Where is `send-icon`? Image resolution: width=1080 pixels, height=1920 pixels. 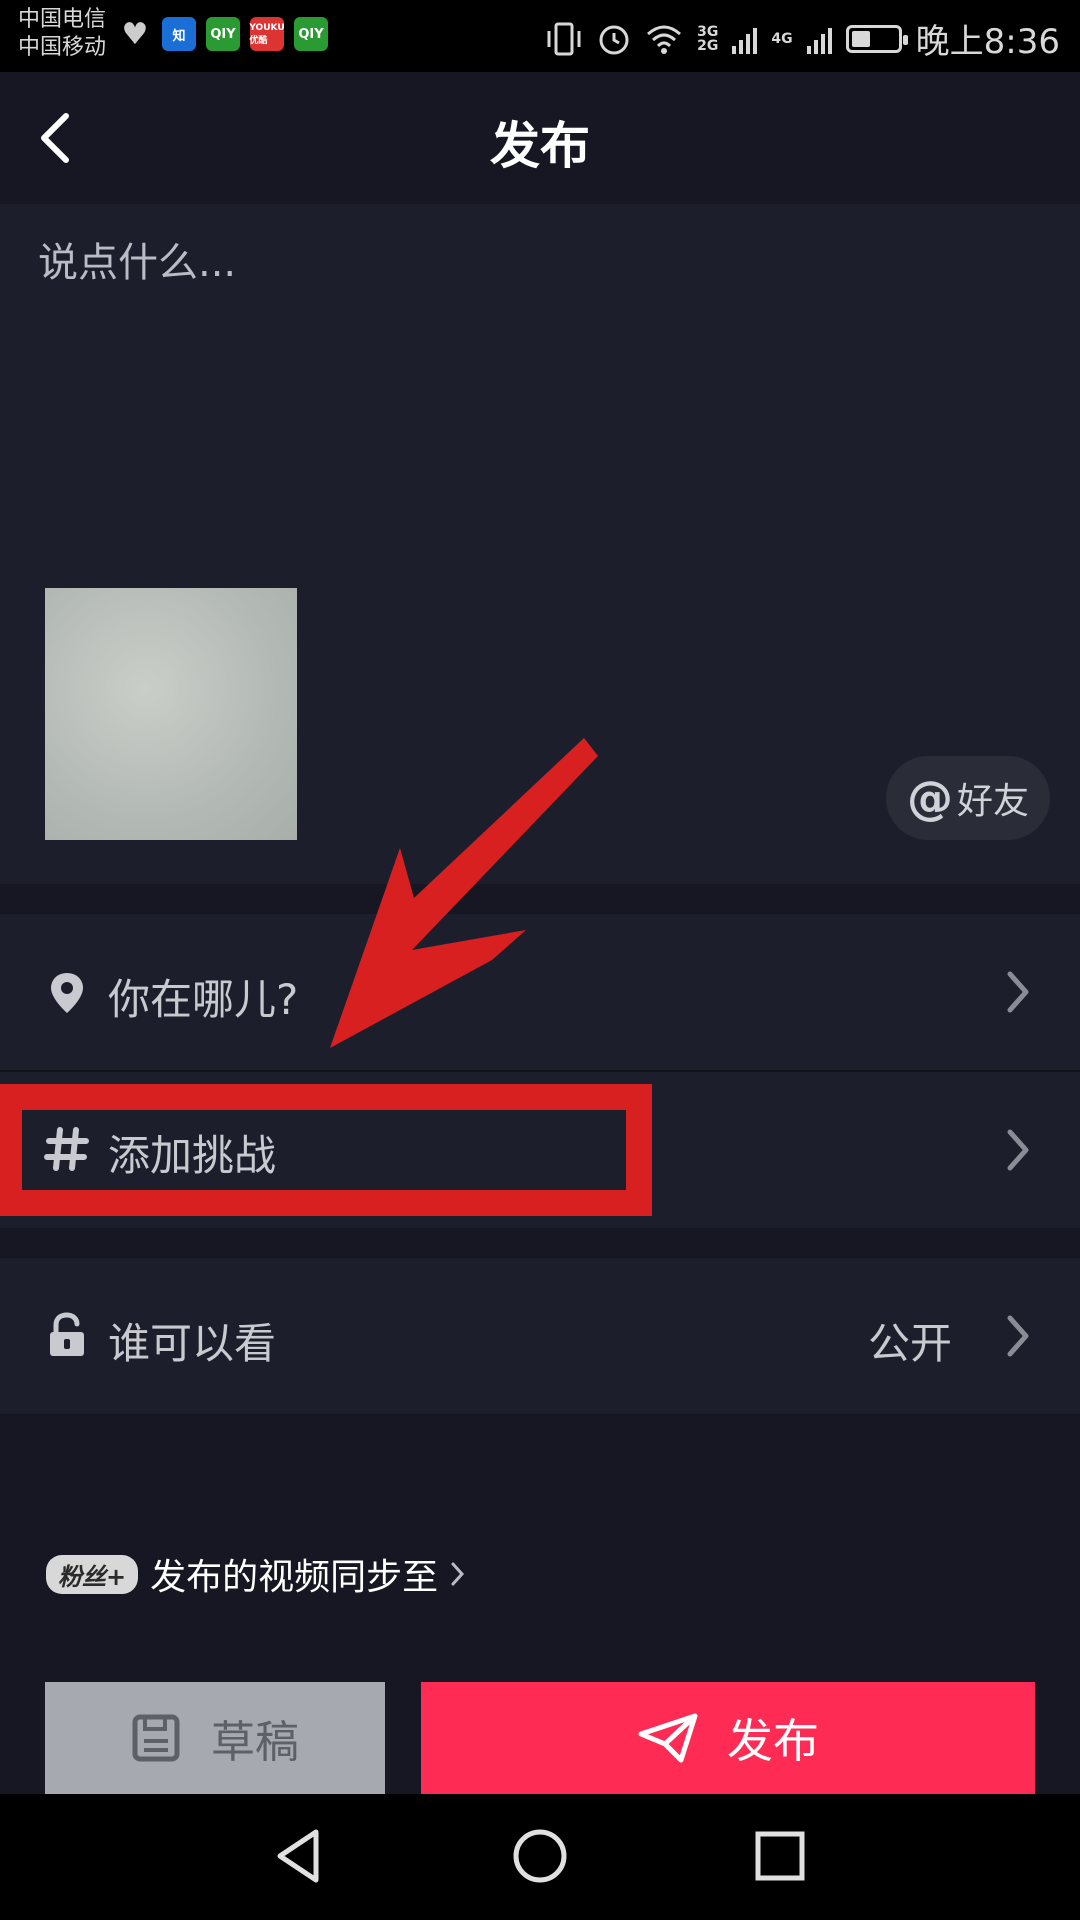
send-icon is located at coordinates (668, 1738).